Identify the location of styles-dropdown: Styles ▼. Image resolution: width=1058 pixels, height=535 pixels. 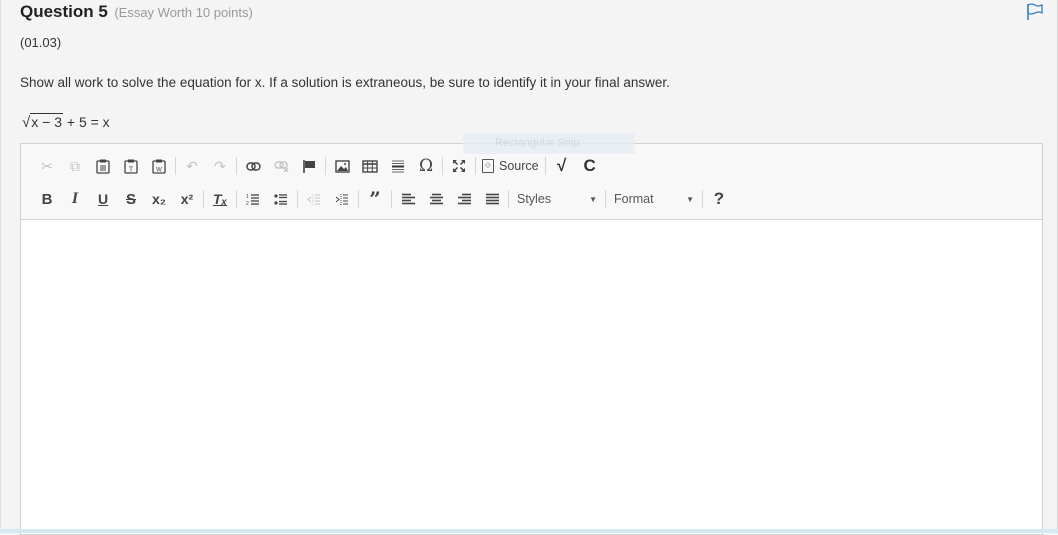
(557, 199).